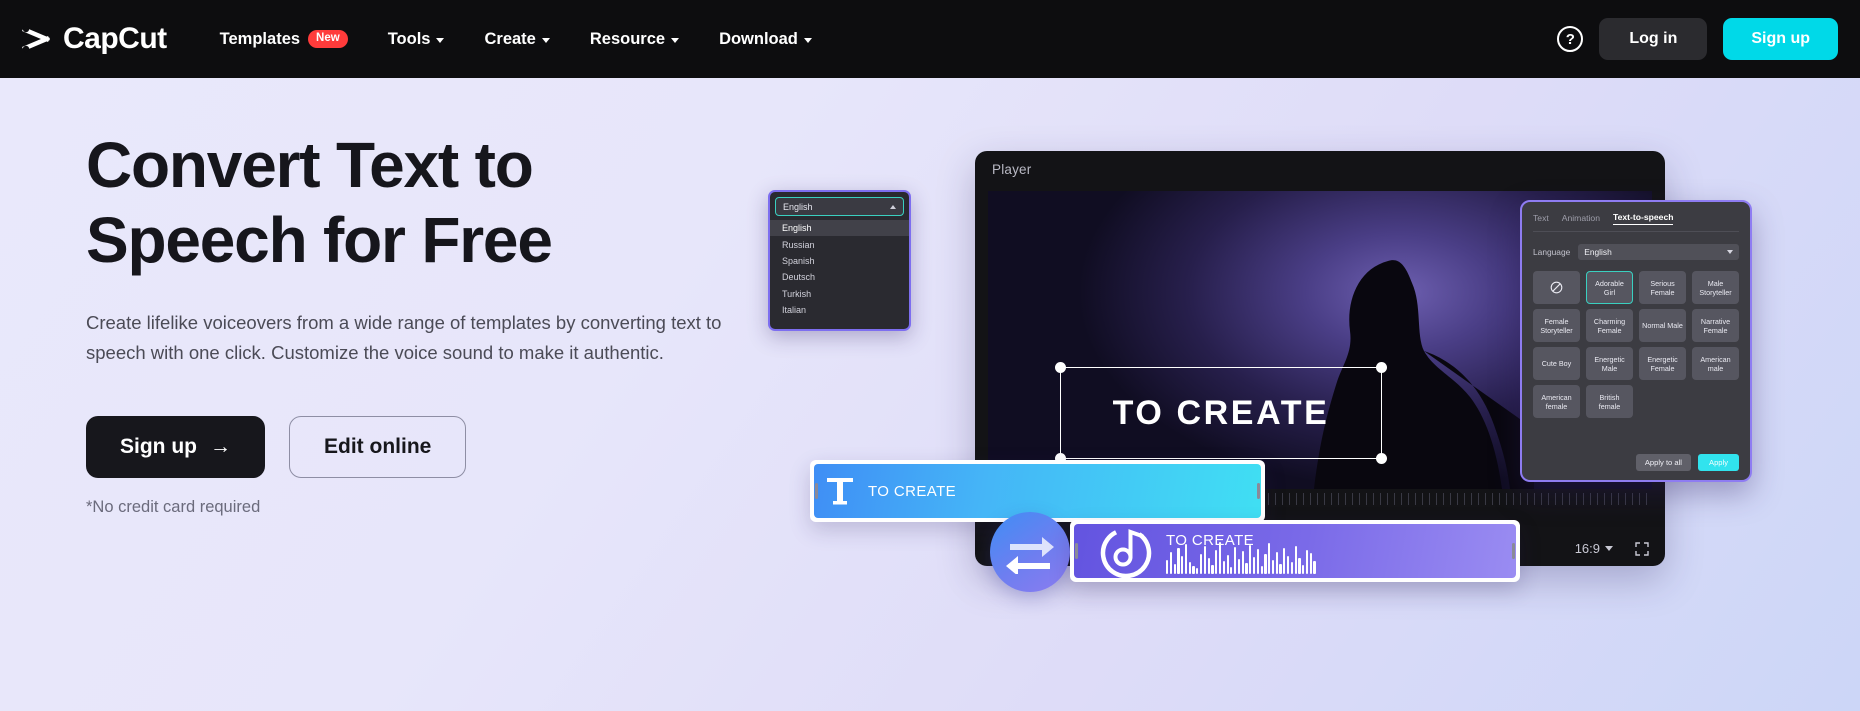  Describe the element at coordinates (1662, 287) in the screenshot. I see `voice-option-serious-female: Serious Female` at that location.